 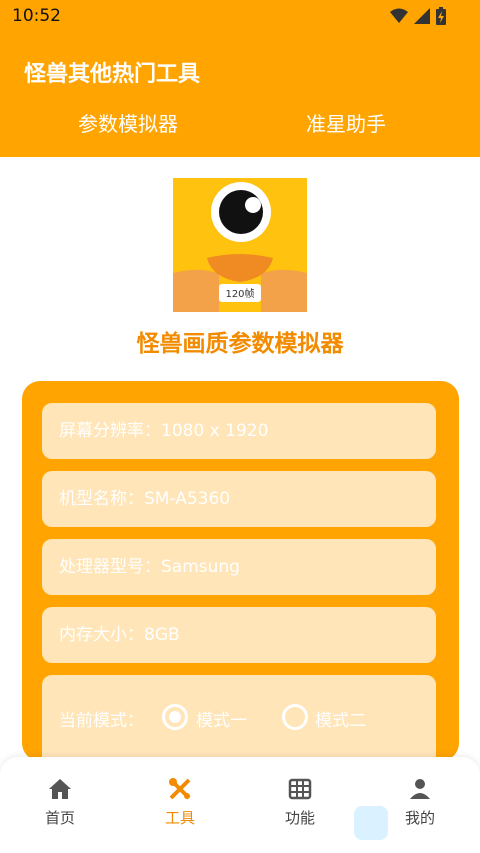 I want to click on memory-field: 内存大小：8GB, so click(x=239, y=635).